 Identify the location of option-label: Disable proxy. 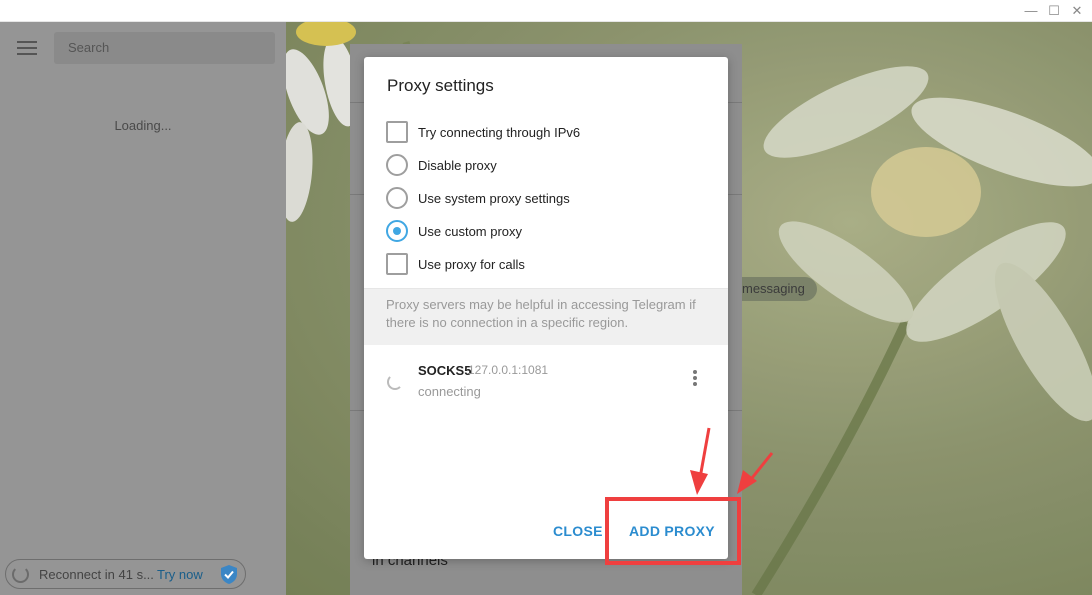
(457, 165).